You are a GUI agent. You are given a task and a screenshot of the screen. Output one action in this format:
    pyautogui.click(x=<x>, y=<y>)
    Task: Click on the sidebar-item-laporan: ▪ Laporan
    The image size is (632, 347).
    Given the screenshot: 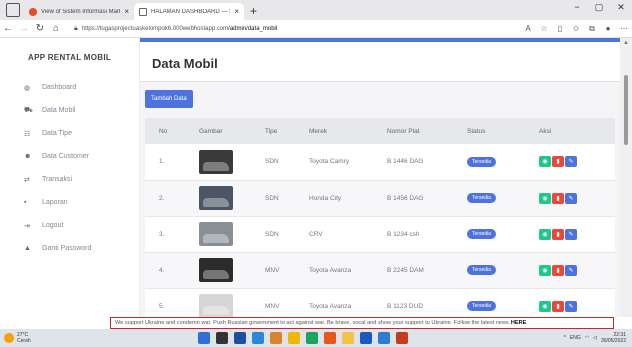 What is the action you would take?
    pyautogui.click(x=69, y=202)
    